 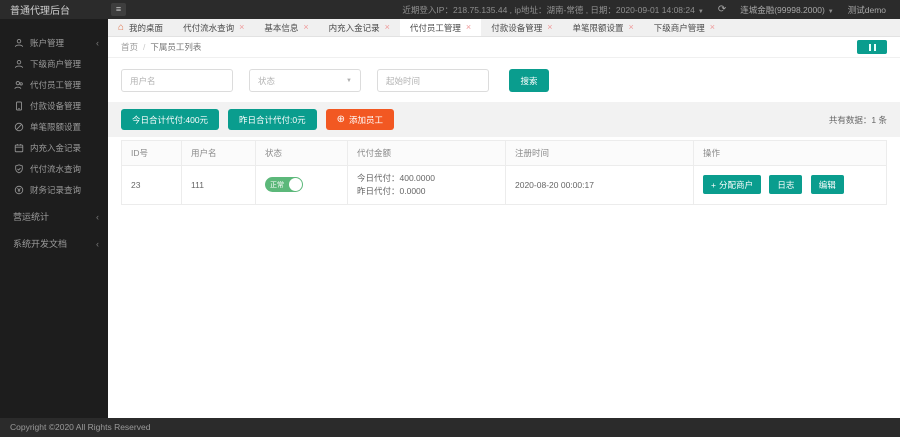 I want to click on sidebar-item-label: 营运统计, so click(x=31, y=217).